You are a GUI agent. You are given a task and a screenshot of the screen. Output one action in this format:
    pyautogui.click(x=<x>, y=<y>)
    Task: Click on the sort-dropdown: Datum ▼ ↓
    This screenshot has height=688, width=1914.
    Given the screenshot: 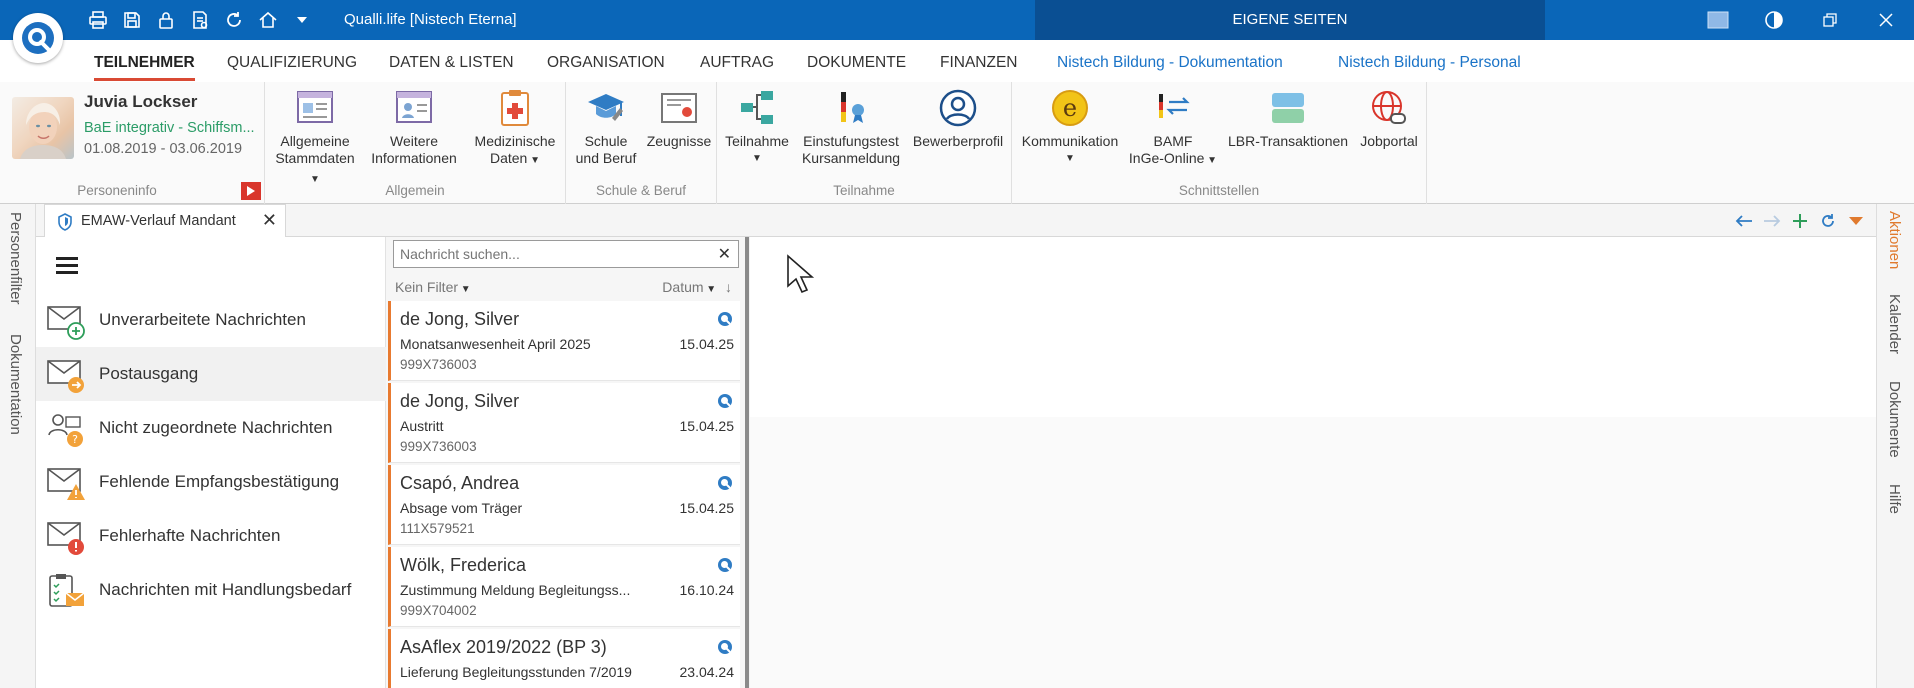 What is the action you would take?
    pyautogui.click(x=697, y=287)
    